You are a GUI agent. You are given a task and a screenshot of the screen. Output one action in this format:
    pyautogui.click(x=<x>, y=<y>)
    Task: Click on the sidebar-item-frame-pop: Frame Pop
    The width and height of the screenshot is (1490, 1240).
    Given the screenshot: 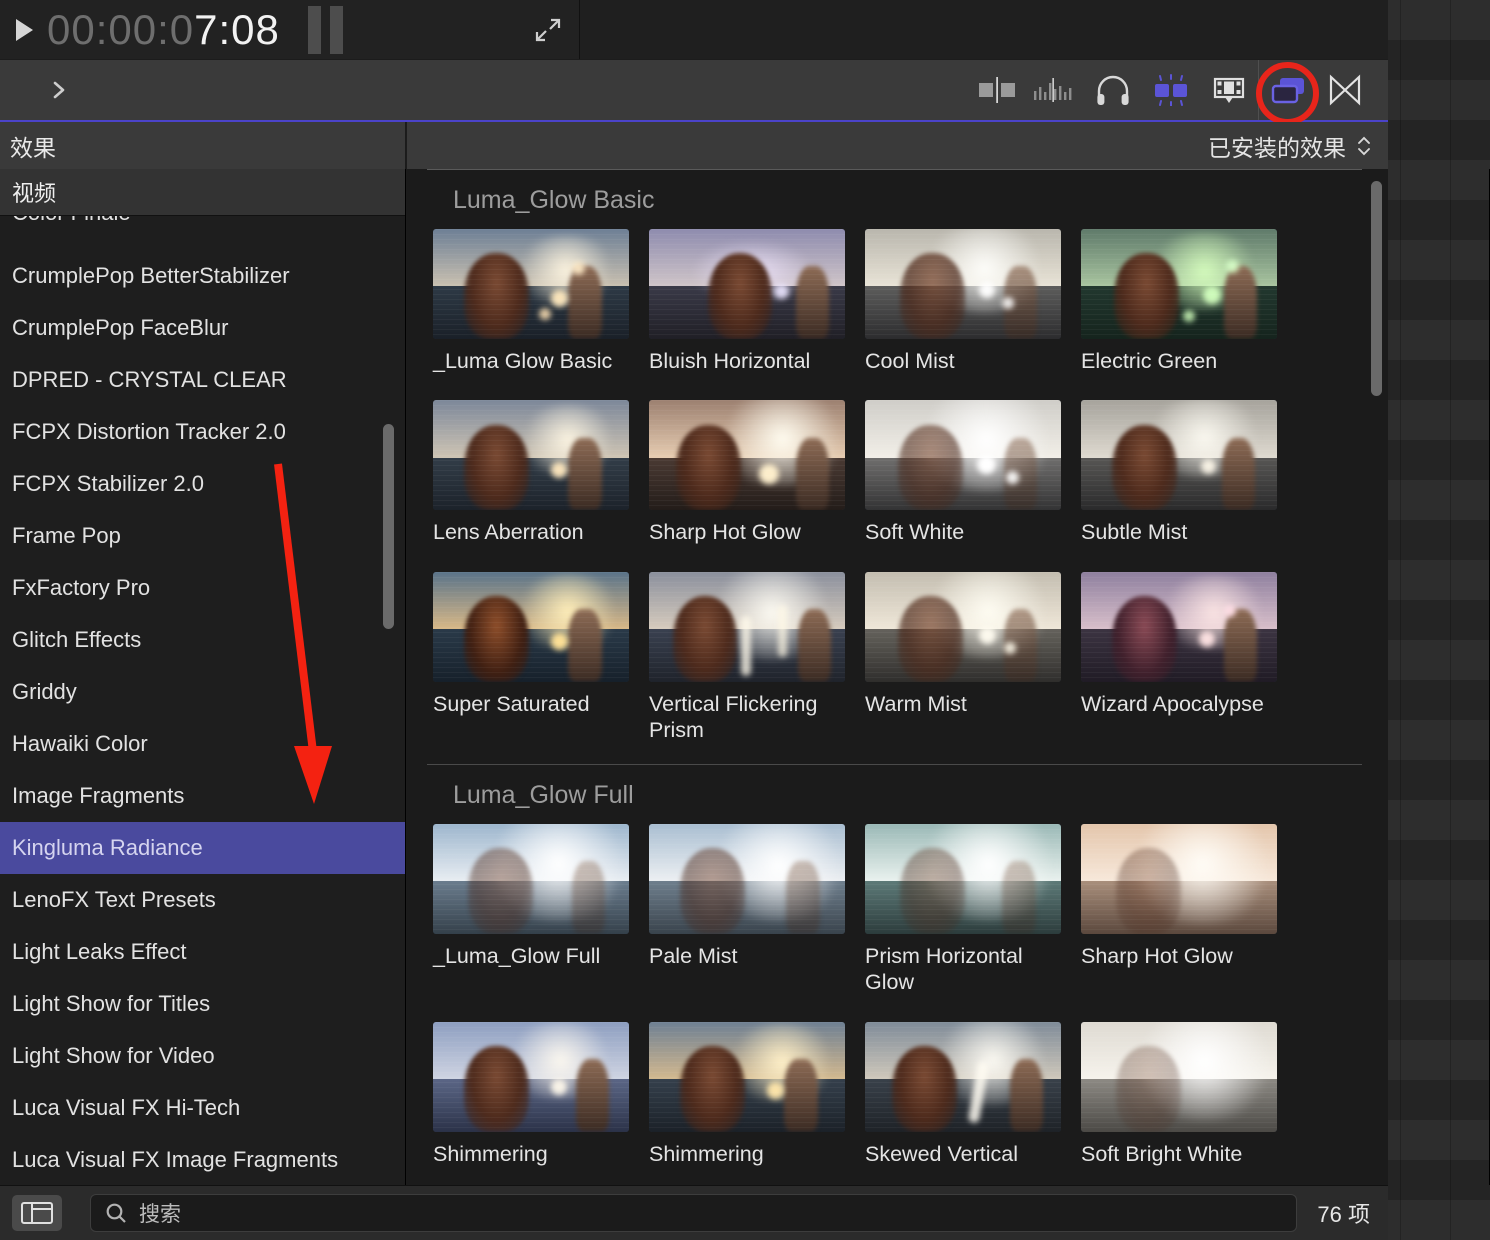 What is the action you would take?
    pyautogui.click(x=202, y=536)
    